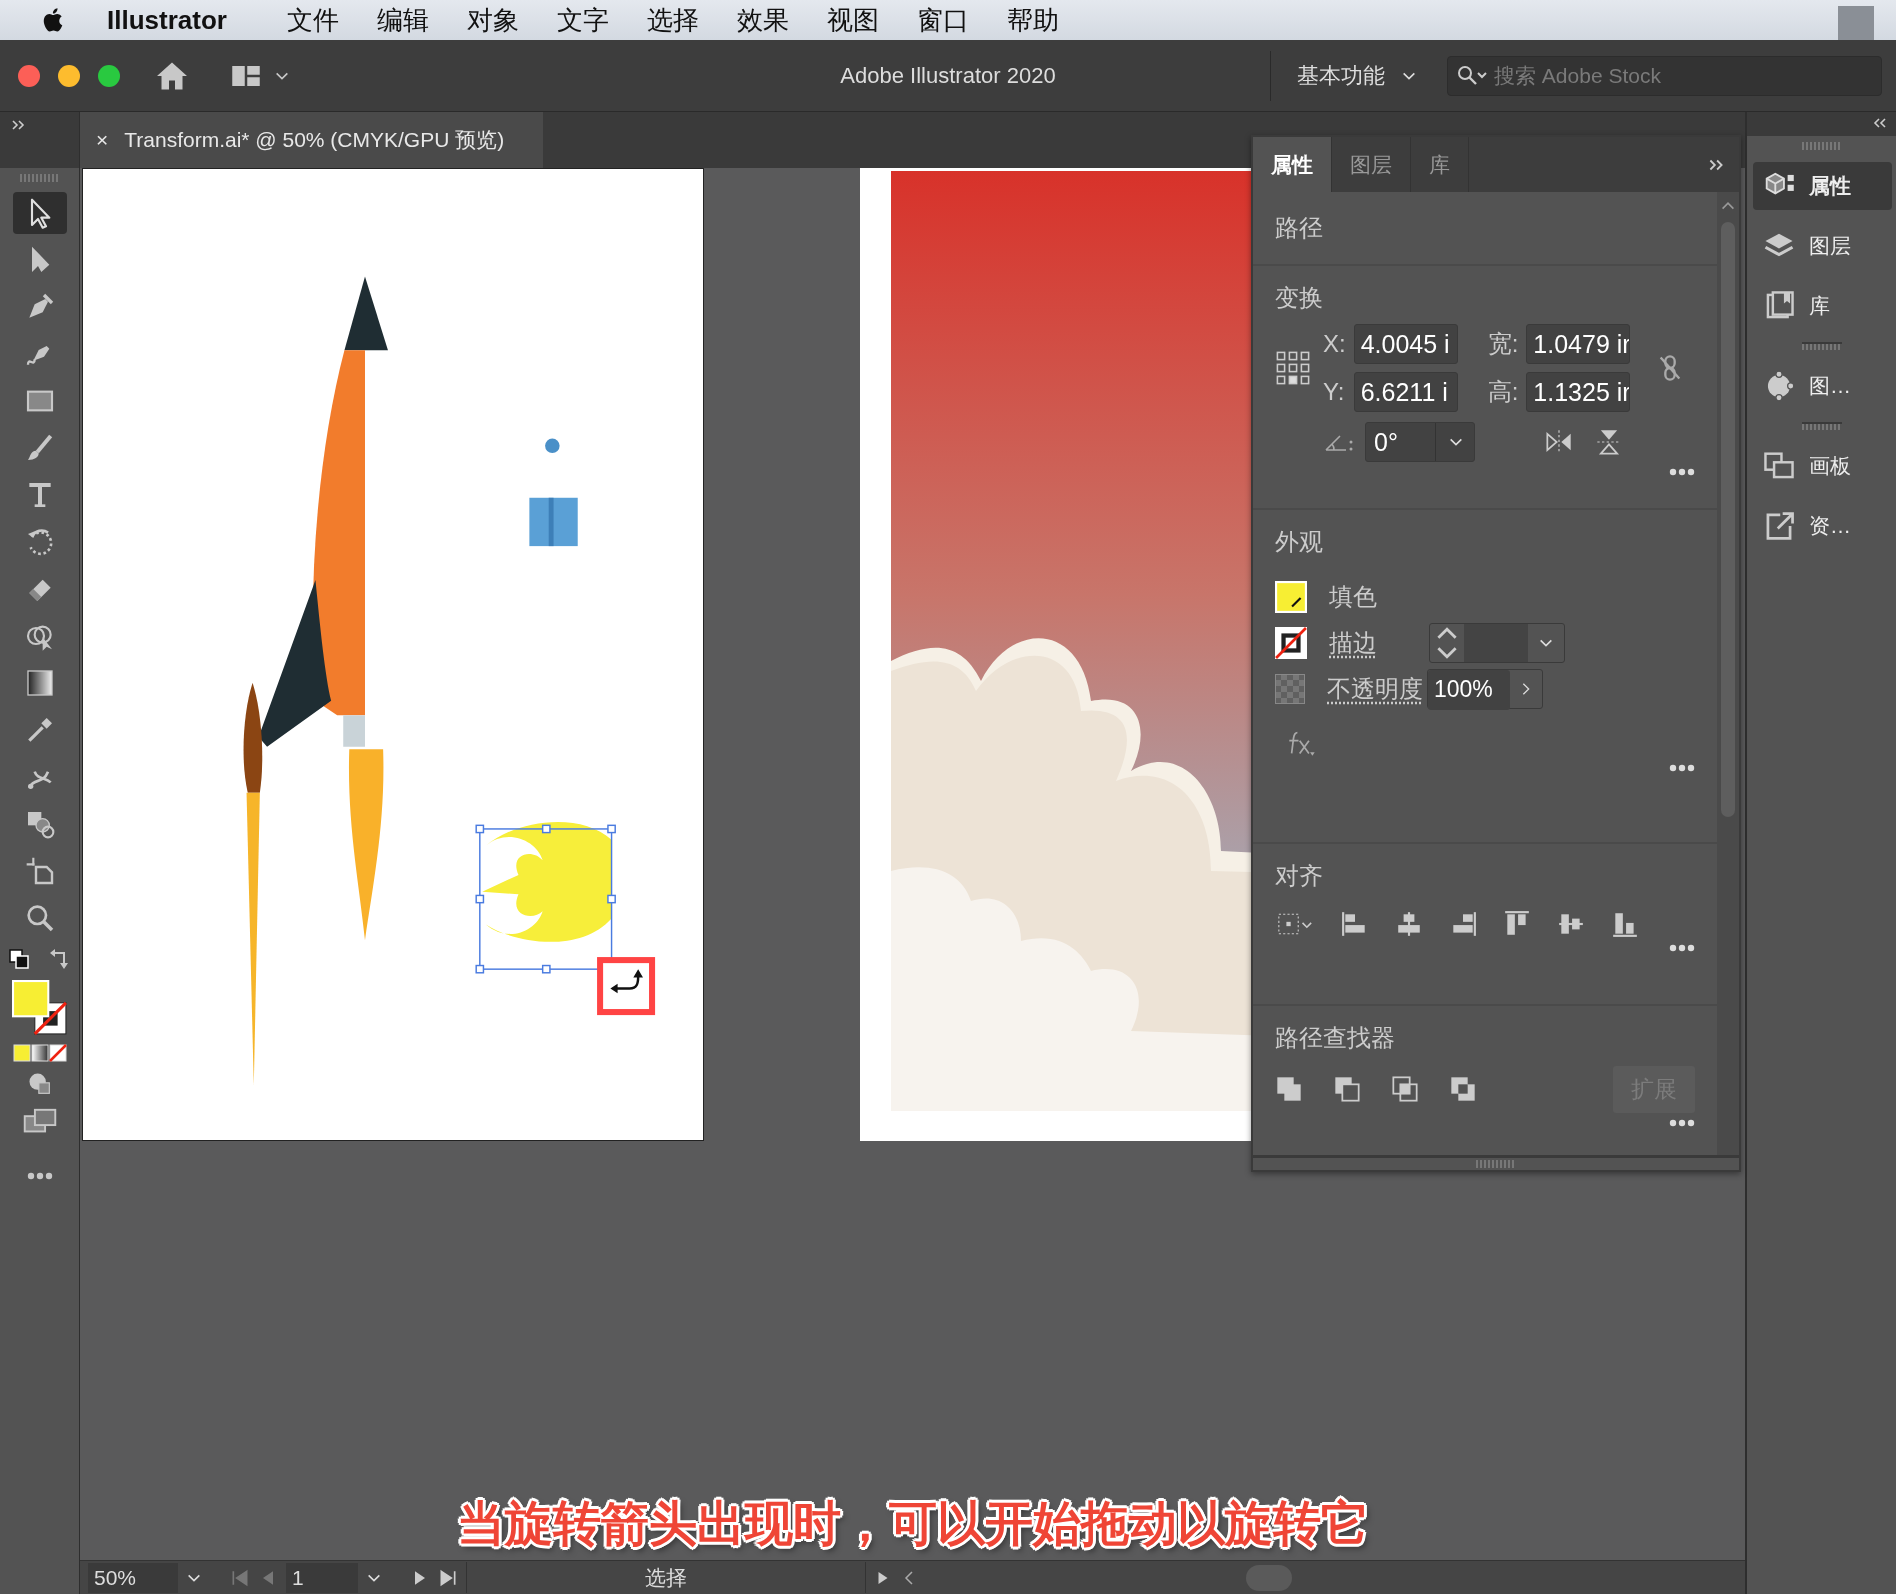 This screenshot has height=1594, width=1896. What do you see at coordinates (942, 20) in the screenshot?
I see `menu-item: 窗口` at bounding box center [942, 20].